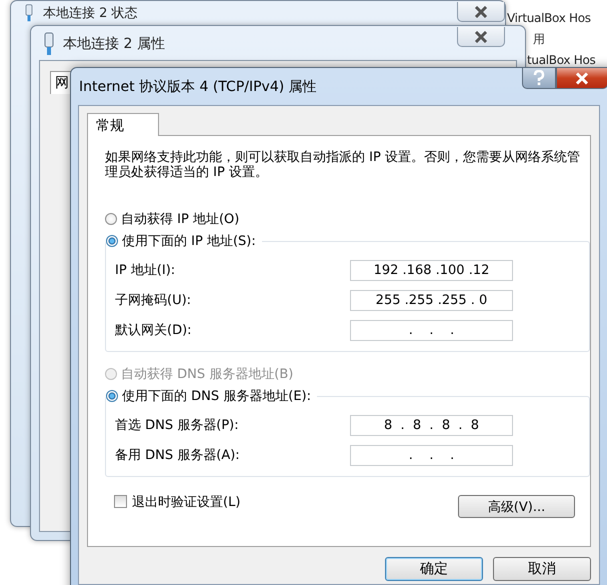  What do you see at coordinates (347, 219) in the screenshot?
I see `radio-option: 自动获得 IP 地址(O)` at bounding box center [347, 219].